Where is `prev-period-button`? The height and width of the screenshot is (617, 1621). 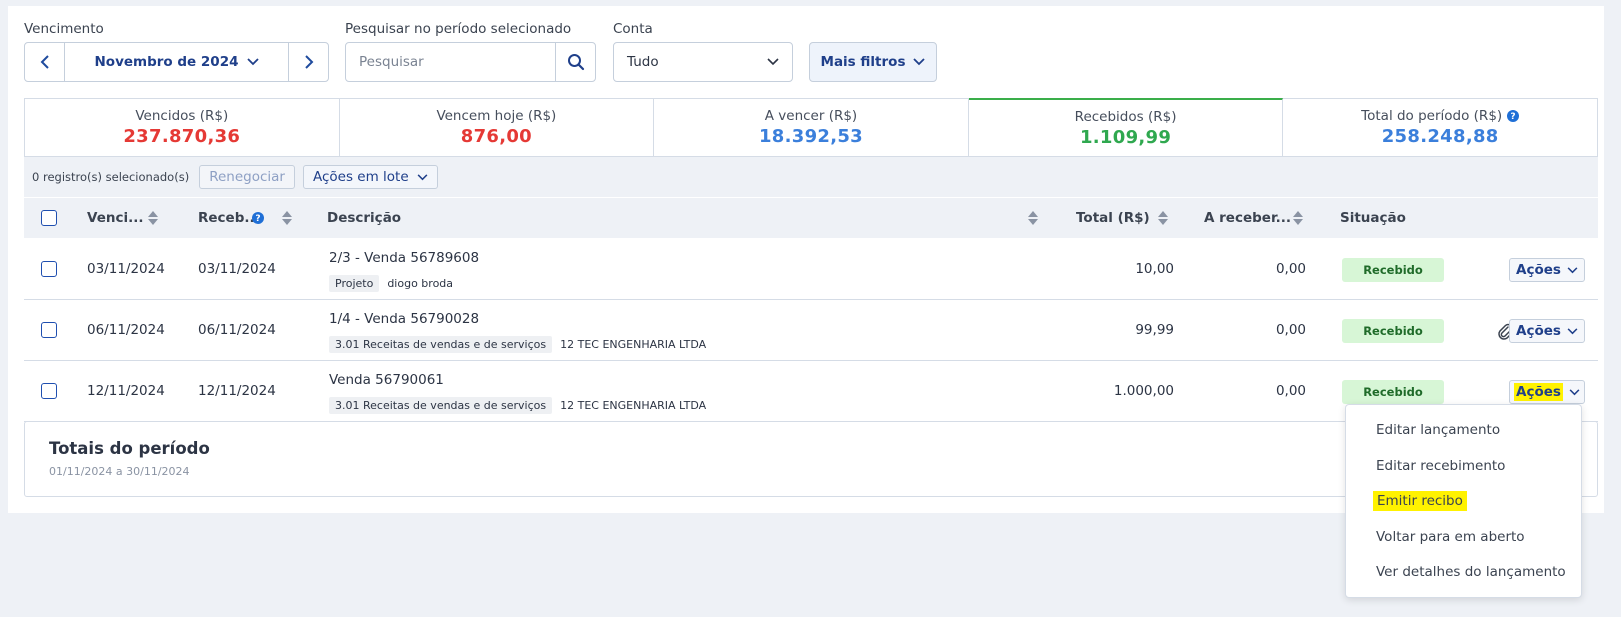 prev-period-button is located at coordinates (45, 62).